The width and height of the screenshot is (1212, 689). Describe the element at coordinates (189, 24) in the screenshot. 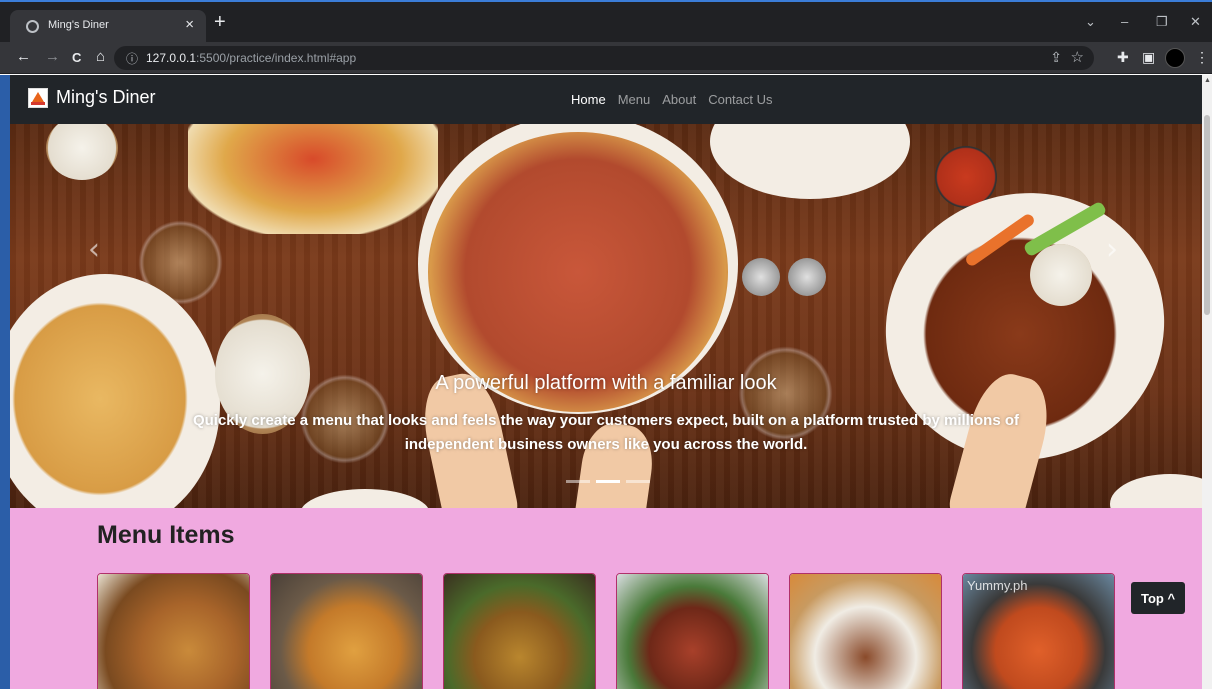

I see `tab-close-icon: ×` at that location.